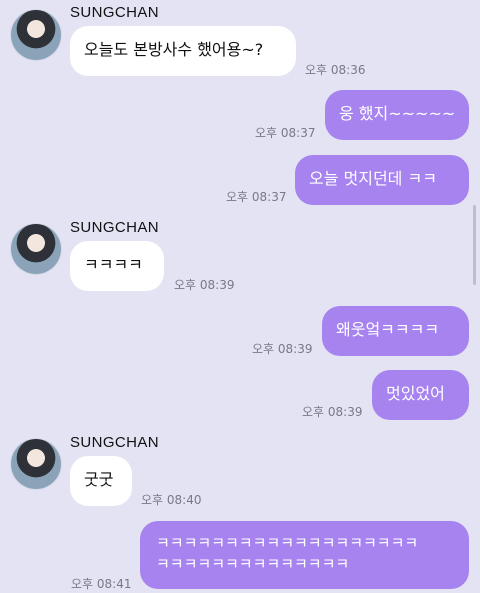 The height and width of the screenshot is (593, 480). I want to click on sent-message: 왜웃엌ㅋㅋㅋㅋ, so click(395, 331).